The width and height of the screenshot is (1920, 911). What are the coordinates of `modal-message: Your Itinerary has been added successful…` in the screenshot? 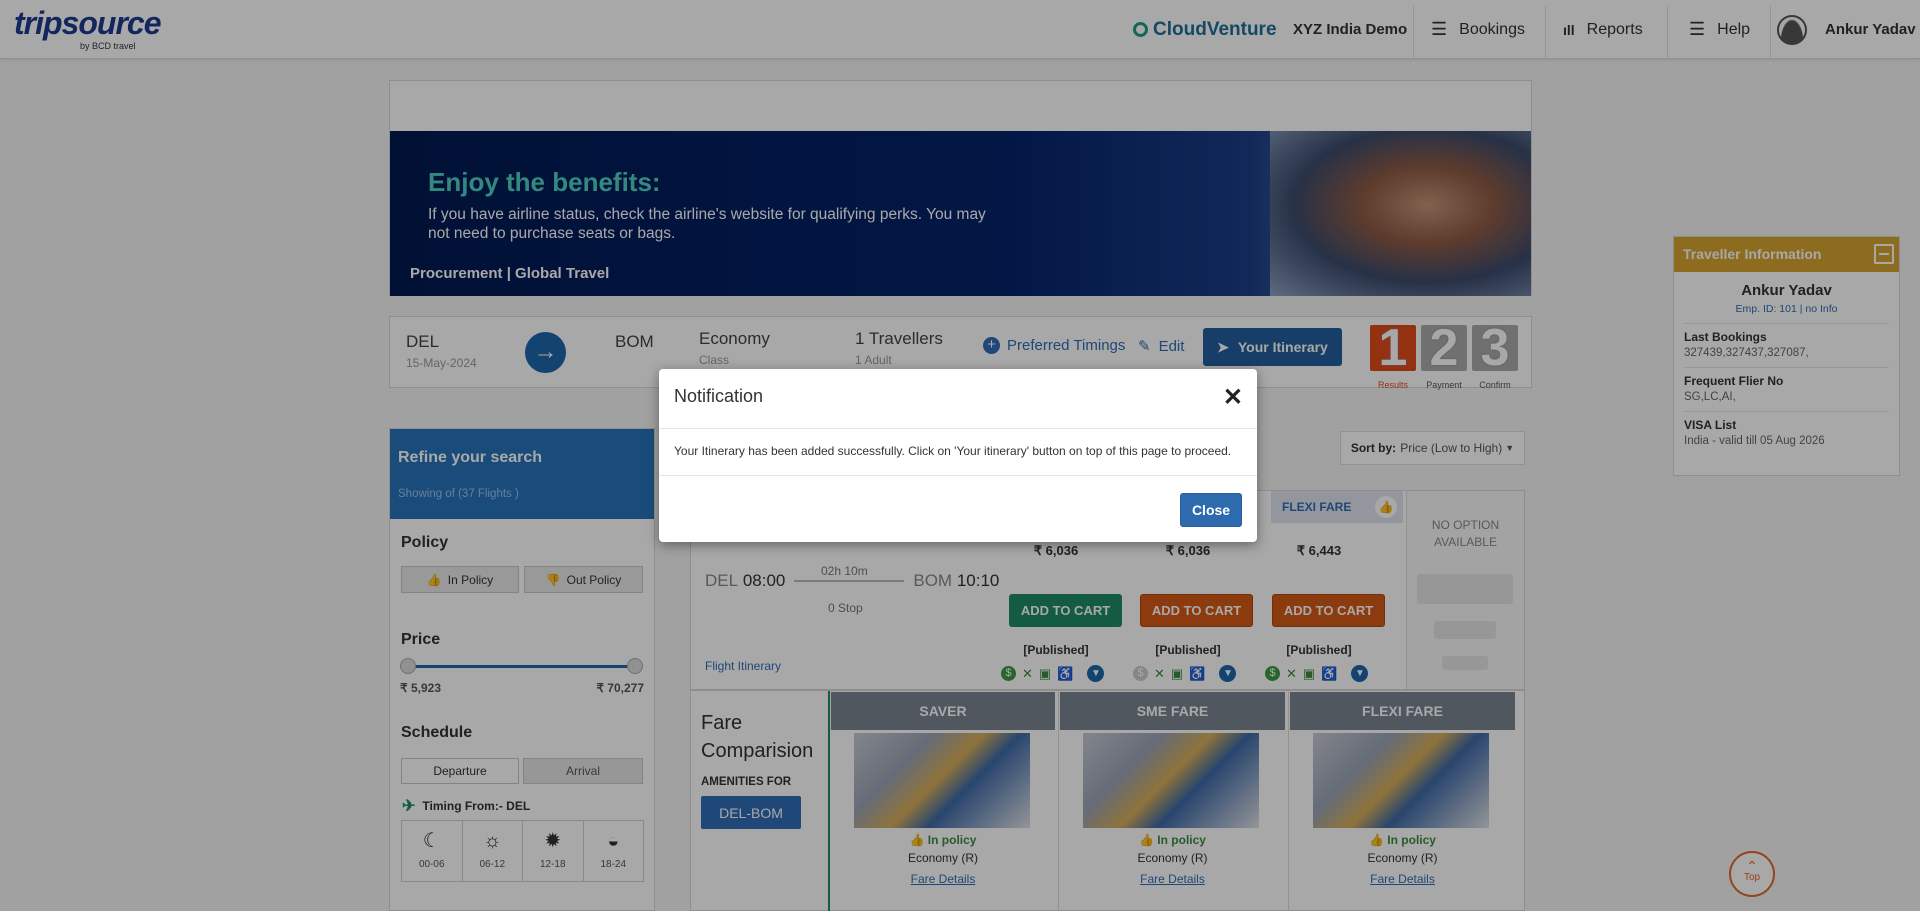 It's located at (958, 452).